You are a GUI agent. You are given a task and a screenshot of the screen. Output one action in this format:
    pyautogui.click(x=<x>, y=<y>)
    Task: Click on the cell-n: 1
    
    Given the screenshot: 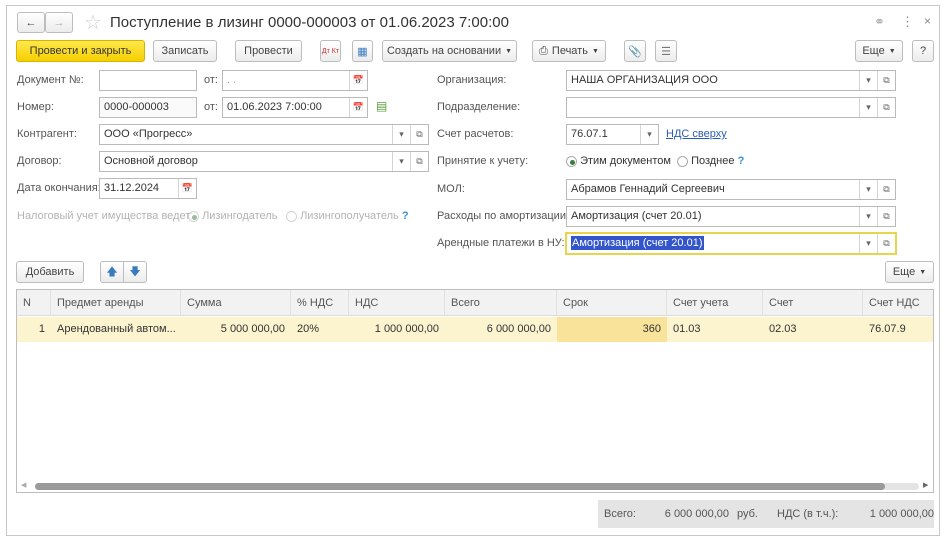 What is the action you would take?
    pyautogui.click(x=34, y=329)
    